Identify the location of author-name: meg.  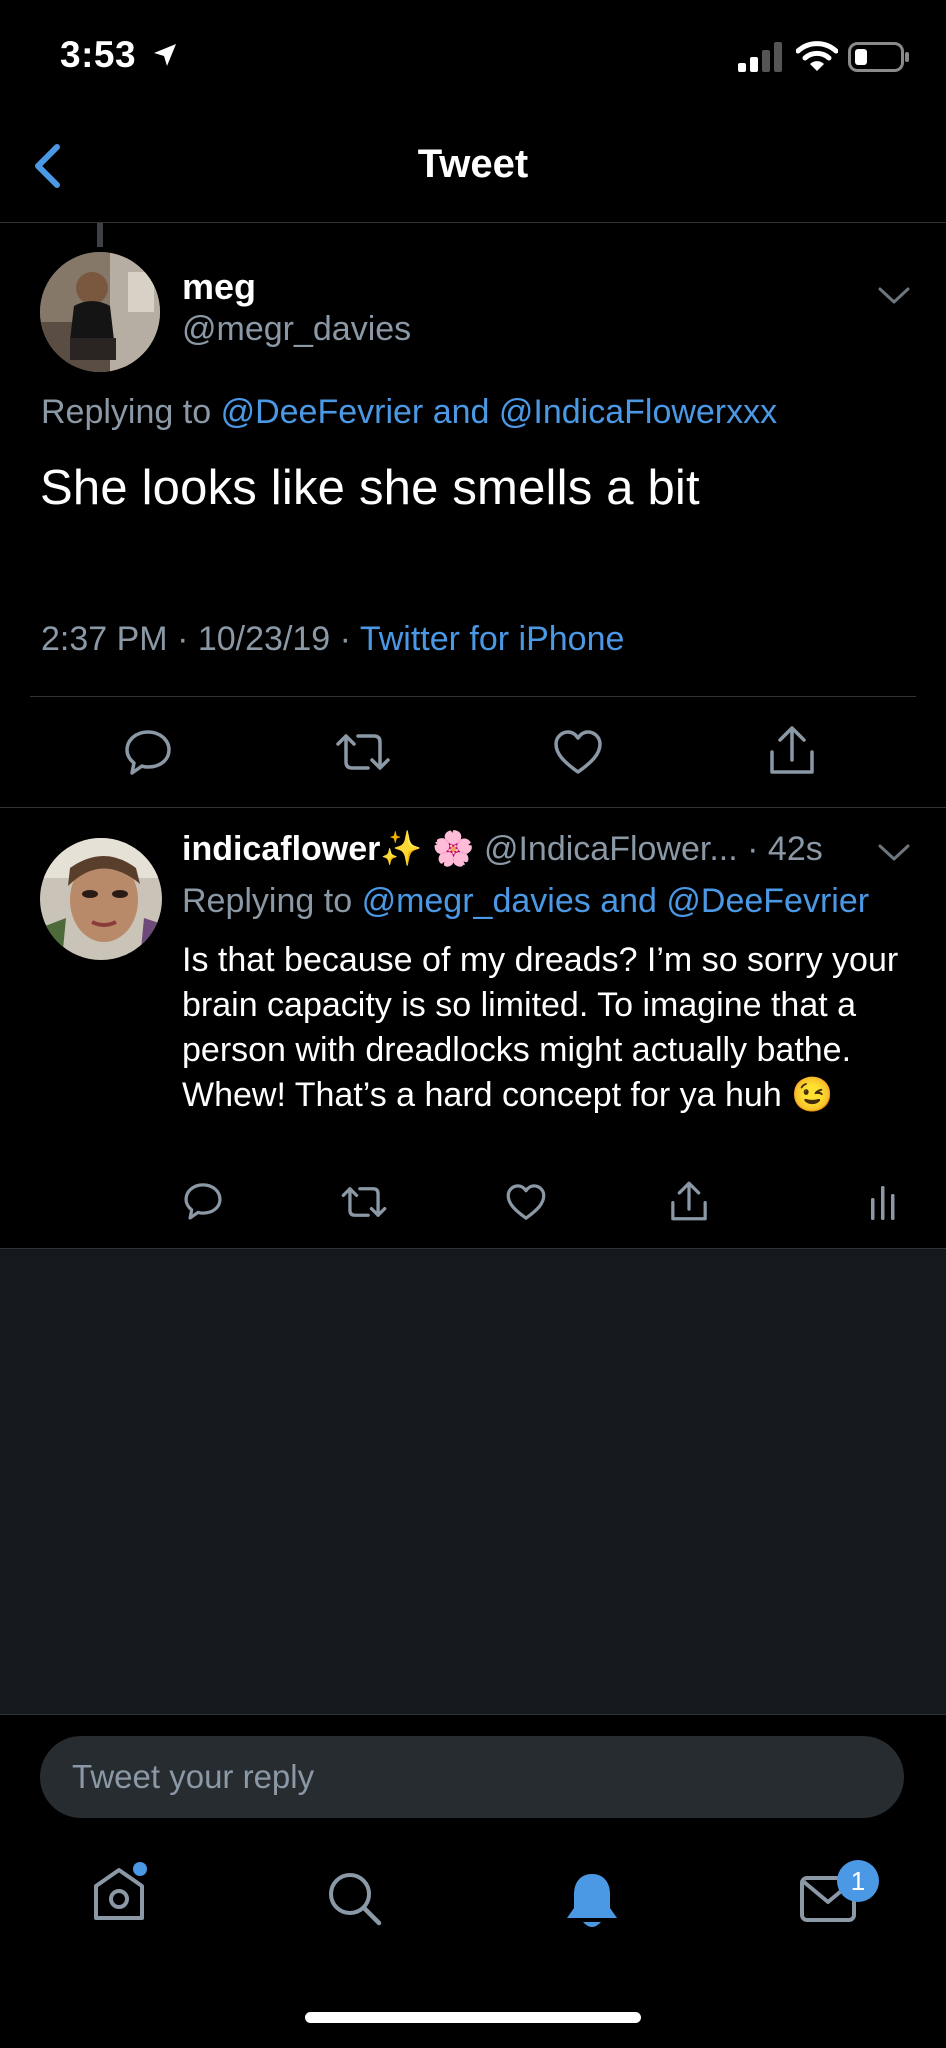
(219, 287).